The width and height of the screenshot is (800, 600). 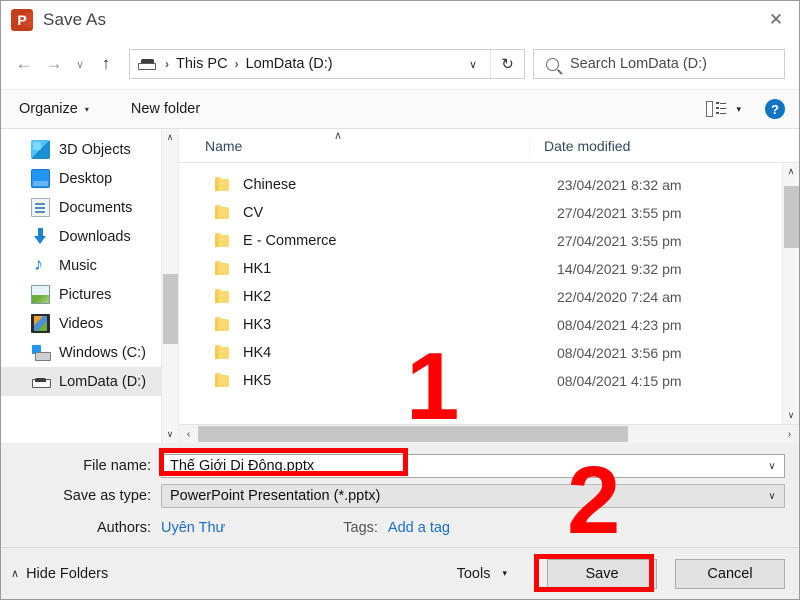 What do you see at coordinates (24, 64) in the screenshot?
I see `back-button: ←` at bounding box center [24, 64].